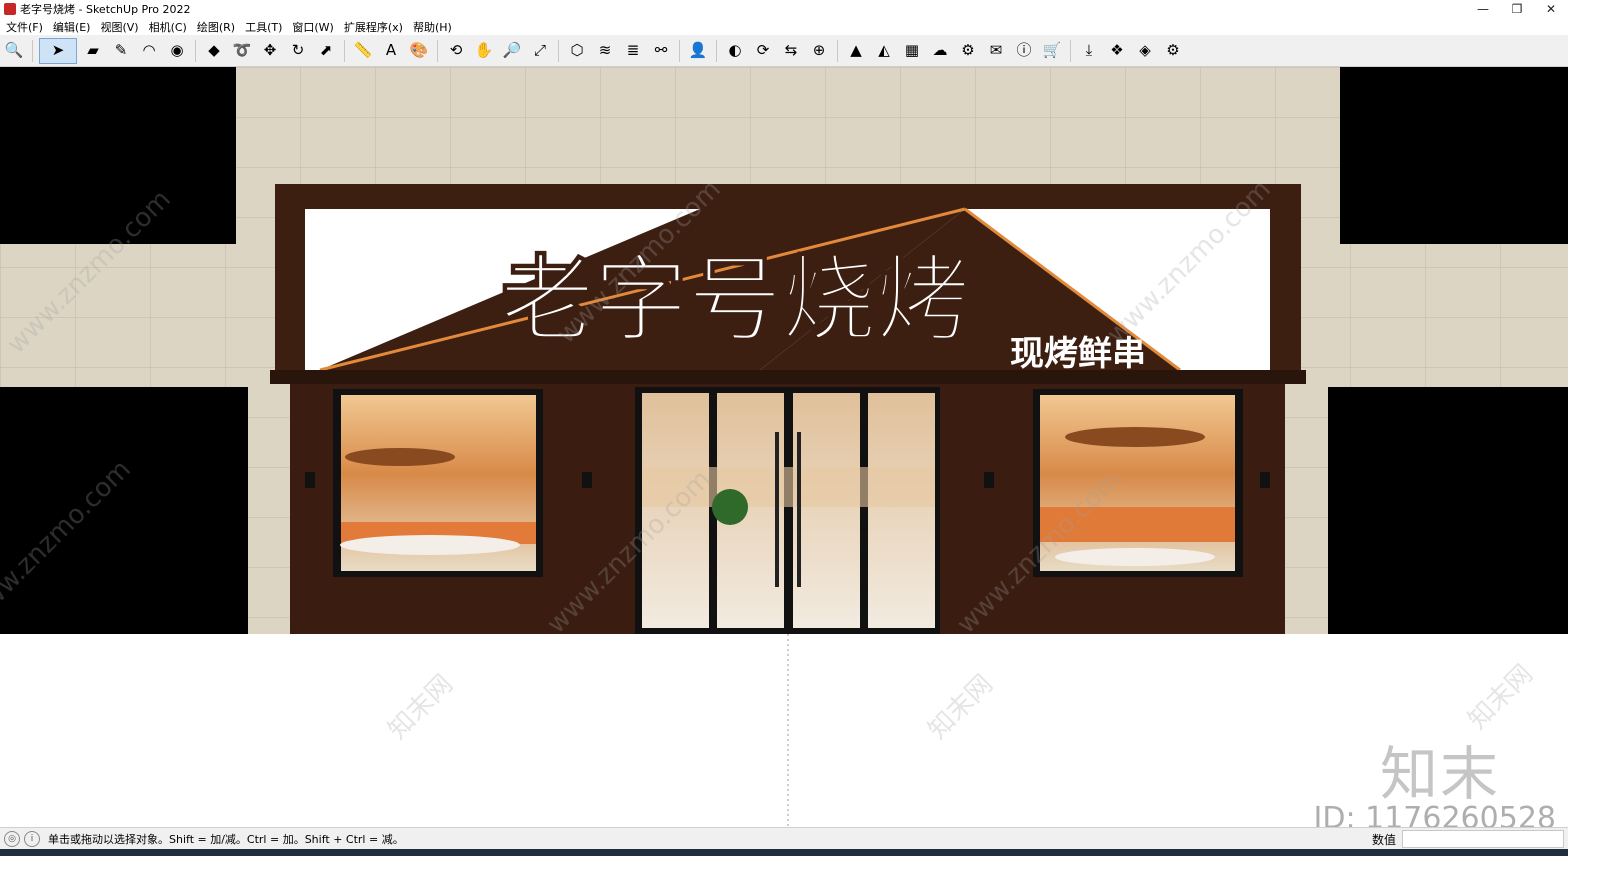  Describe the element at coordinates (1384, 839) in the screenshot. I see `measurements-label: 数值` at that location.